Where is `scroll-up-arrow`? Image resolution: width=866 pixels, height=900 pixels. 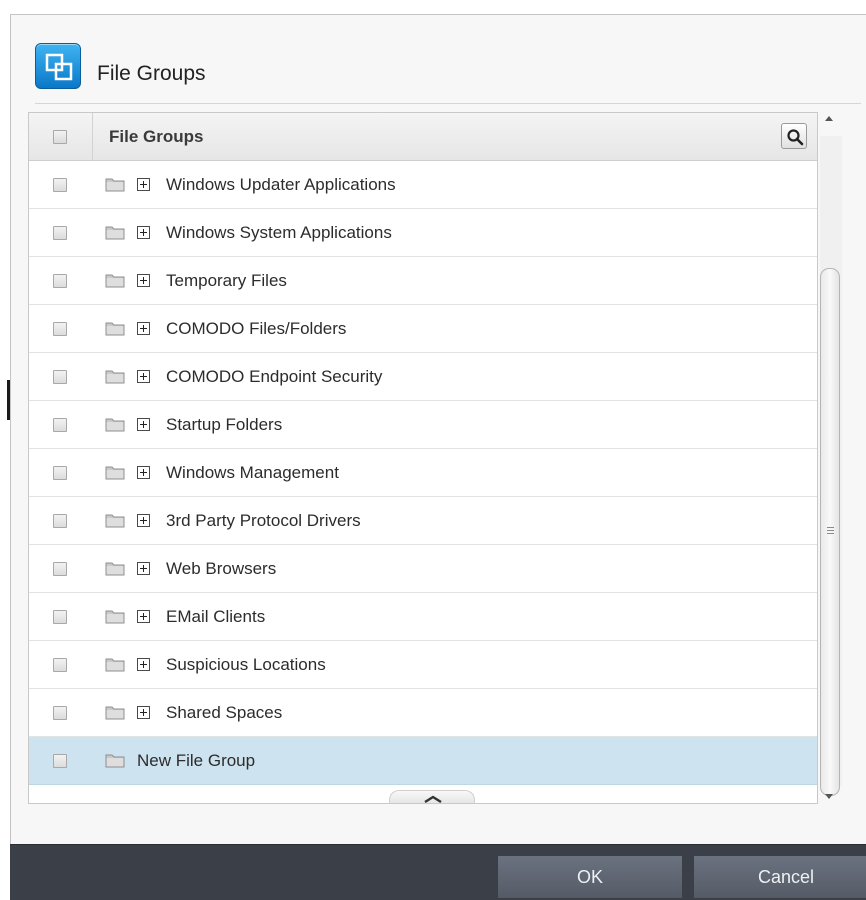 scroll-up-arrow is located at coordinates (829, 118).